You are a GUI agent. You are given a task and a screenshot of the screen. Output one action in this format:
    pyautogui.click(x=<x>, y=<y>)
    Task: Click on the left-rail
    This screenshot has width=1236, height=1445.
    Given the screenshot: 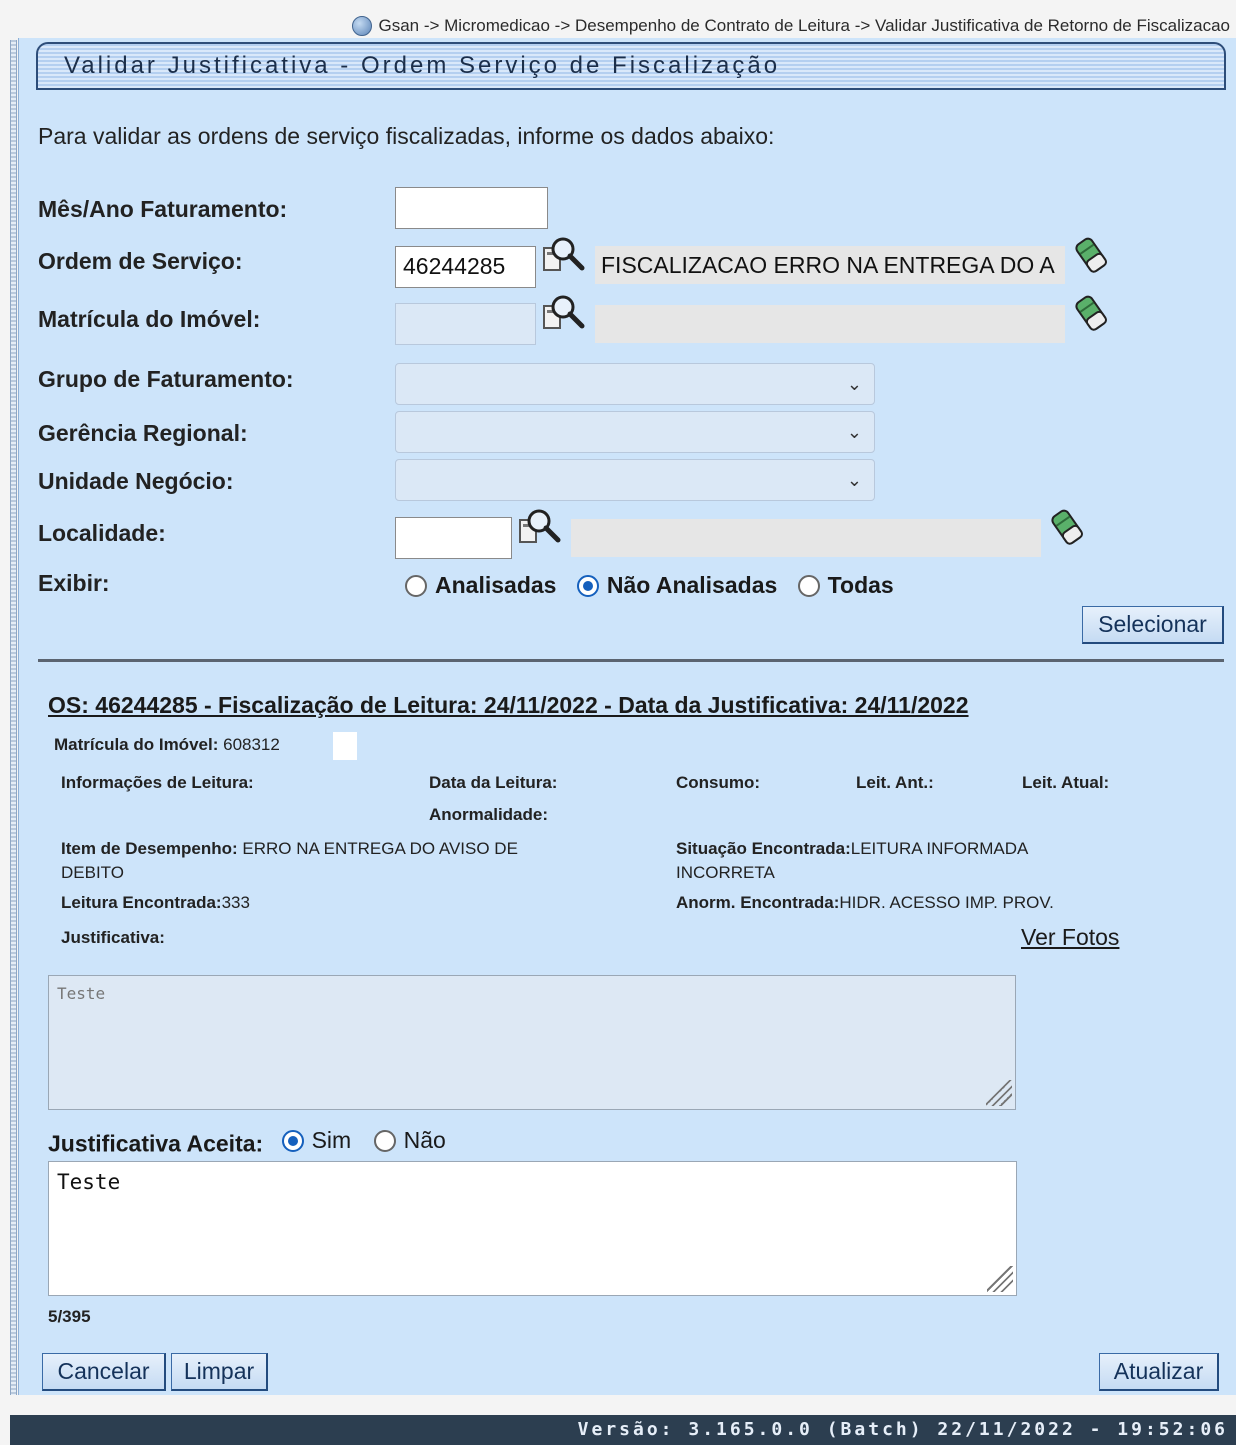 What is the action you would take?
    pyautogui.click(x=13, y=717)
    